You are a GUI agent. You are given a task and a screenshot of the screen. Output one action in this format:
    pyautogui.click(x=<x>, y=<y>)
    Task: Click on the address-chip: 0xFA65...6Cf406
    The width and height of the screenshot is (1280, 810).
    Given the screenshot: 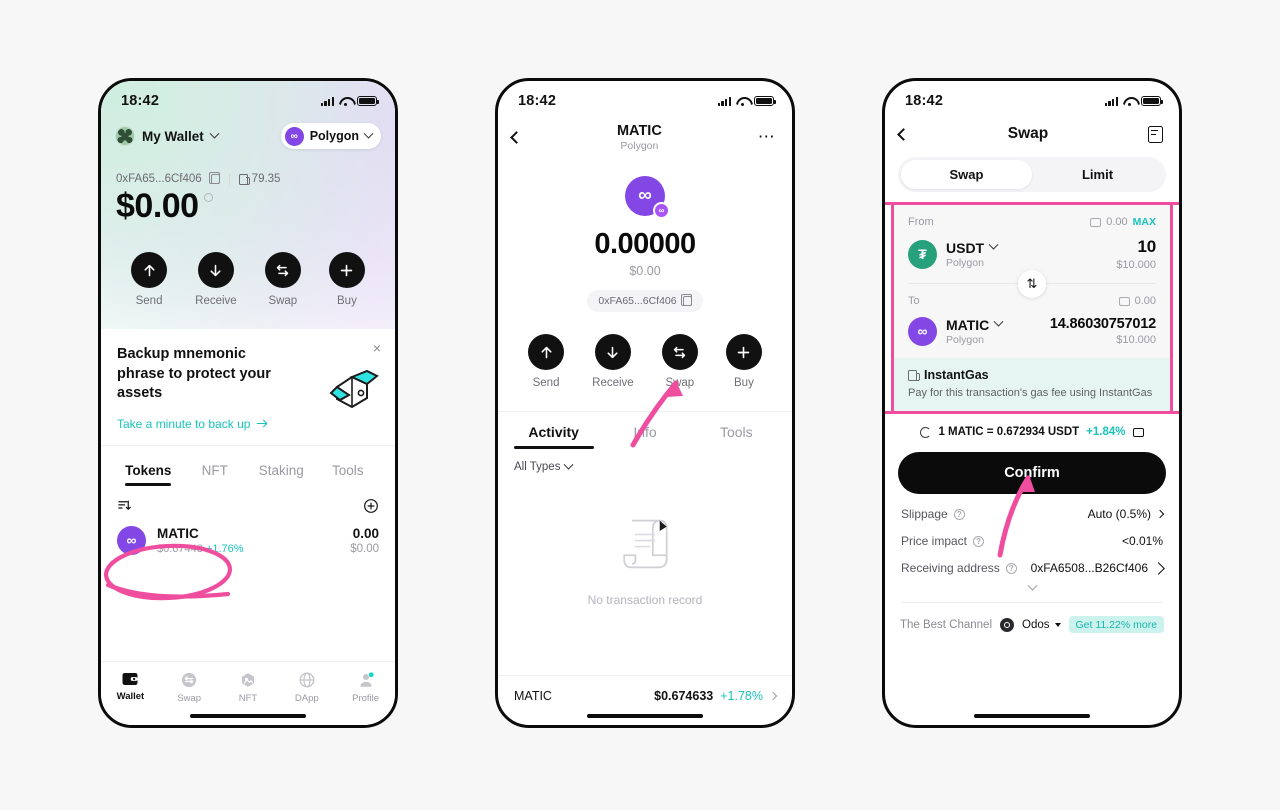 What is the action you would take?
    pyautogui.click(x=645, y=301)
    